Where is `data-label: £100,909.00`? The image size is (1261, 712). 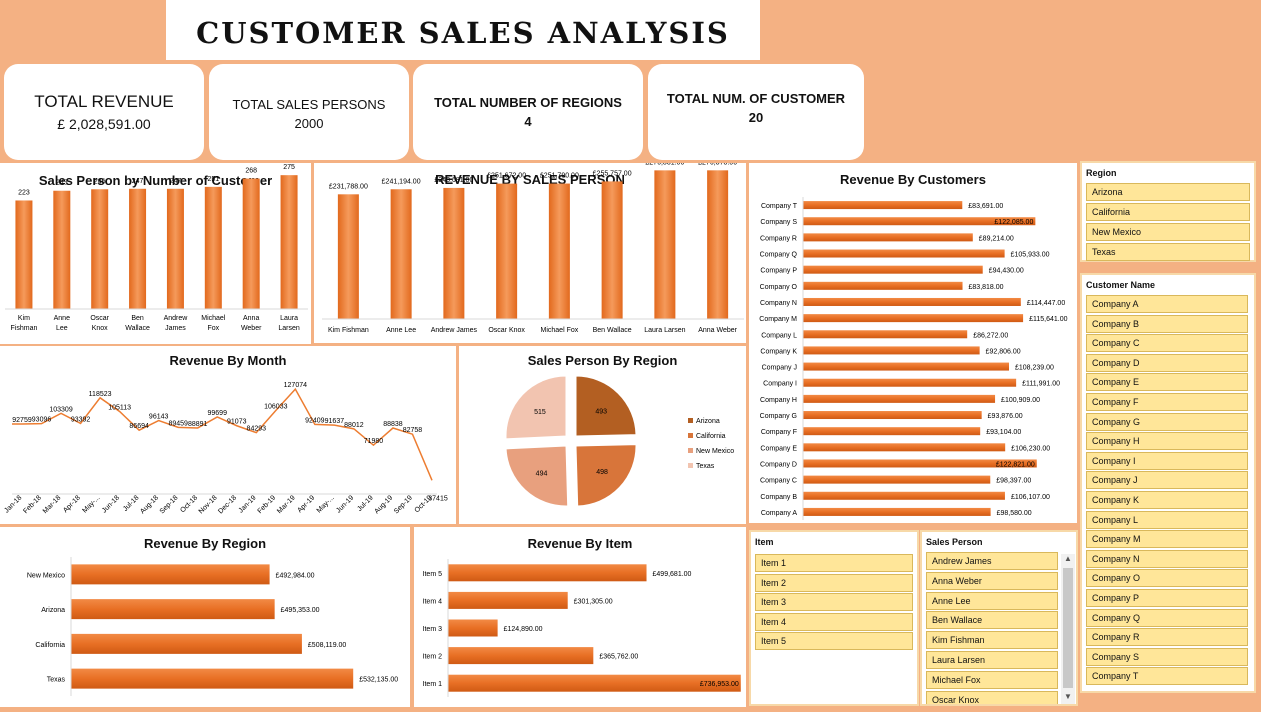
data-label: £100,909.00 is located at coordinates (1020, 400).